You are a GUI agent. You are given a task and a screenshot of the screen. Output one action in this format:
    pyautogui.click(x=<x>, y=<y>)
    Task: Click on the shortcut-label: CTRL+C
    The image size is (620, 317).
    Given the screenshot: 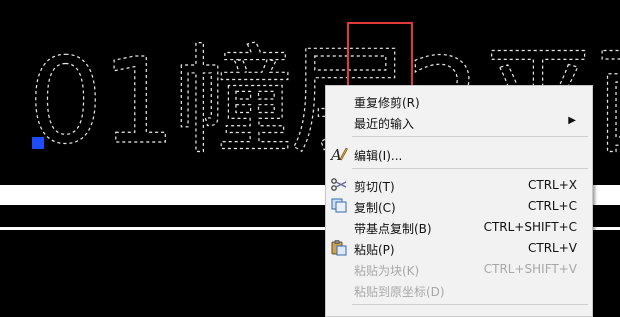 What is the action you would take?
    pyautogui.click(x=552, y=206)
    